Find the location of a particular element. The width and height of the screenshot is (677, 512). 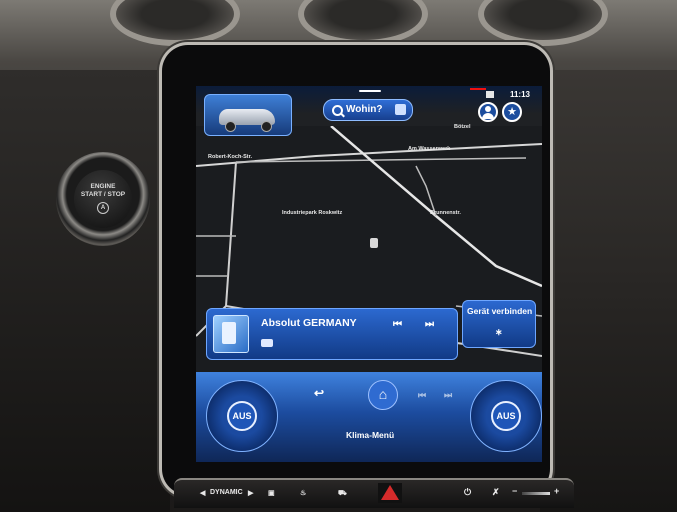

engine-start-stop-button: ENGINE START / STOP A is located at coordinates (103, 199).